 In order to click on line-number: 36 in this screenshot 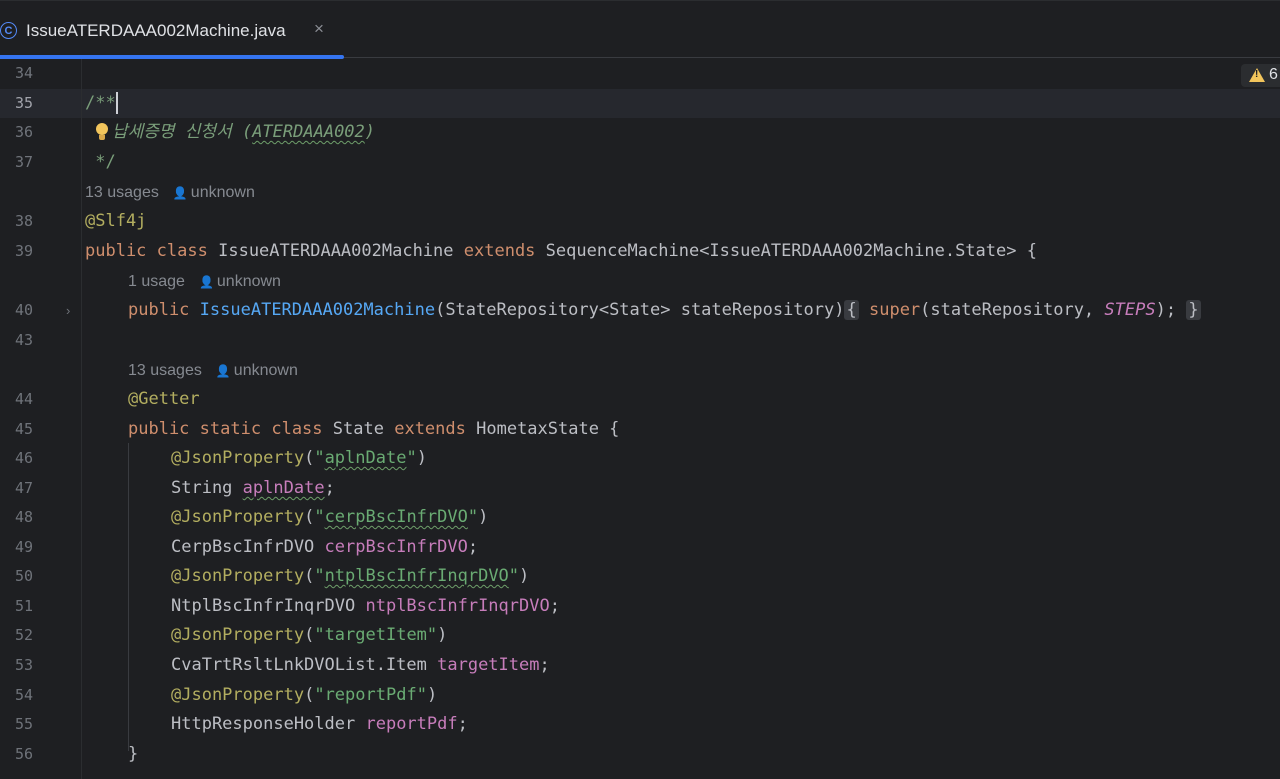, I will do `click(23, 132)`.